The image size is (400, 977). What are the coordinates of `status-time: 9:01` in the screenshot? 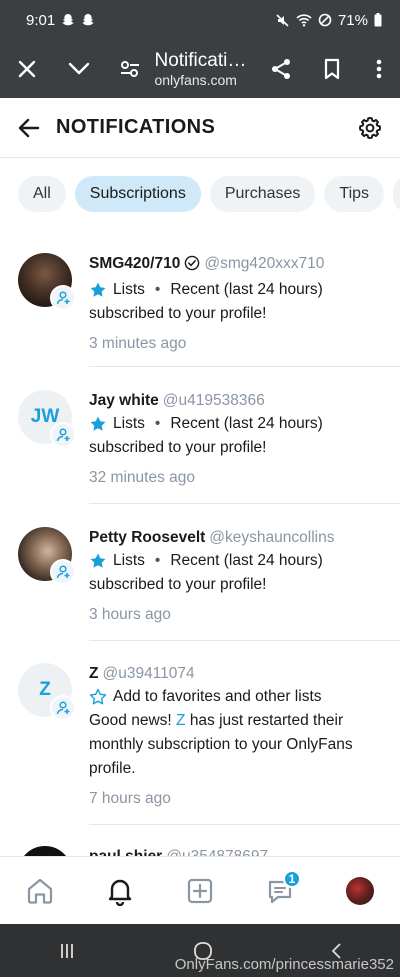 It's located at (41, 20).